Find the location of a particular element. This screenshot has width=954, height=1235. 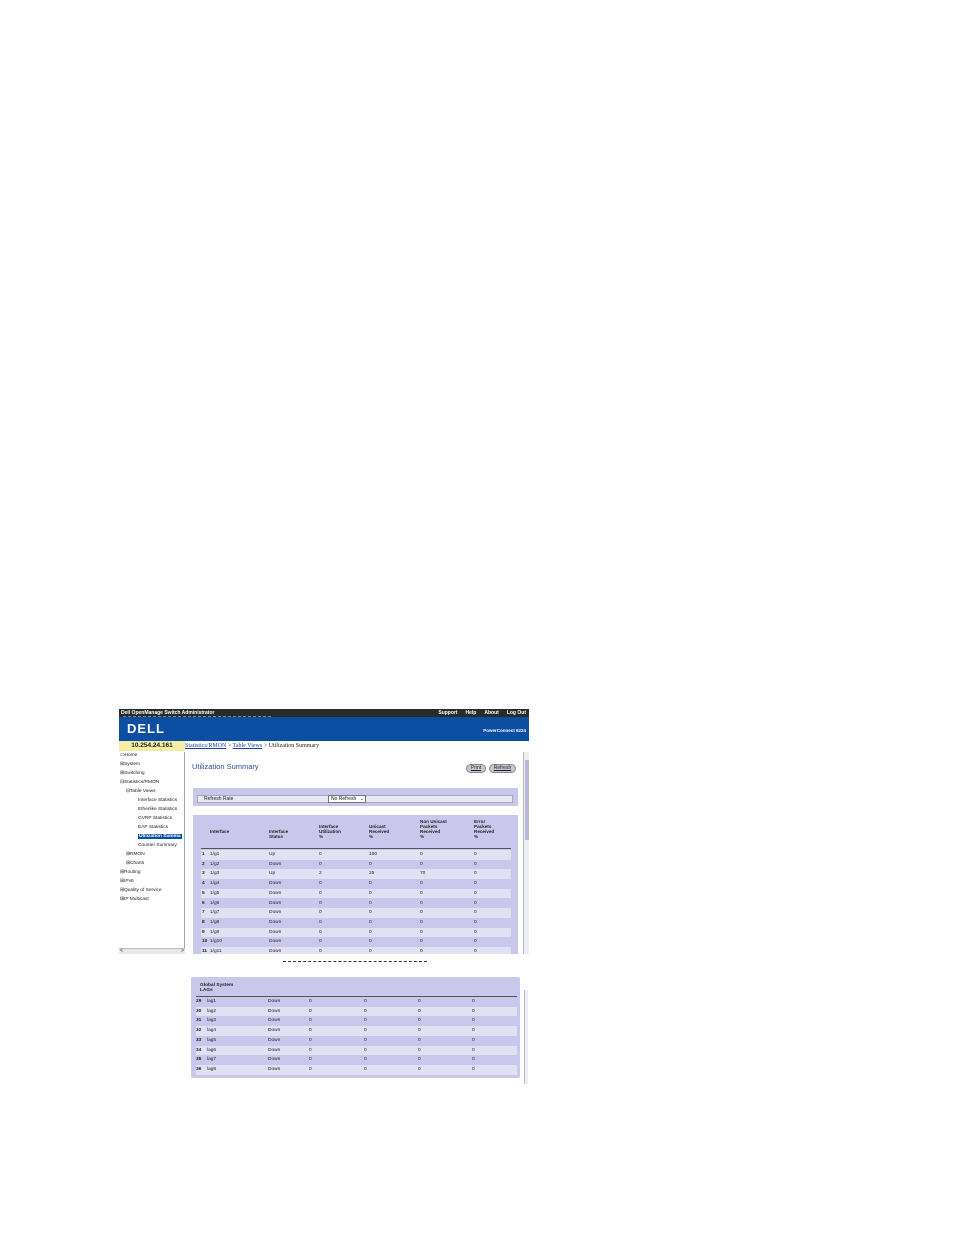

dell-logo: DELL is located at coordinates (146, 728).